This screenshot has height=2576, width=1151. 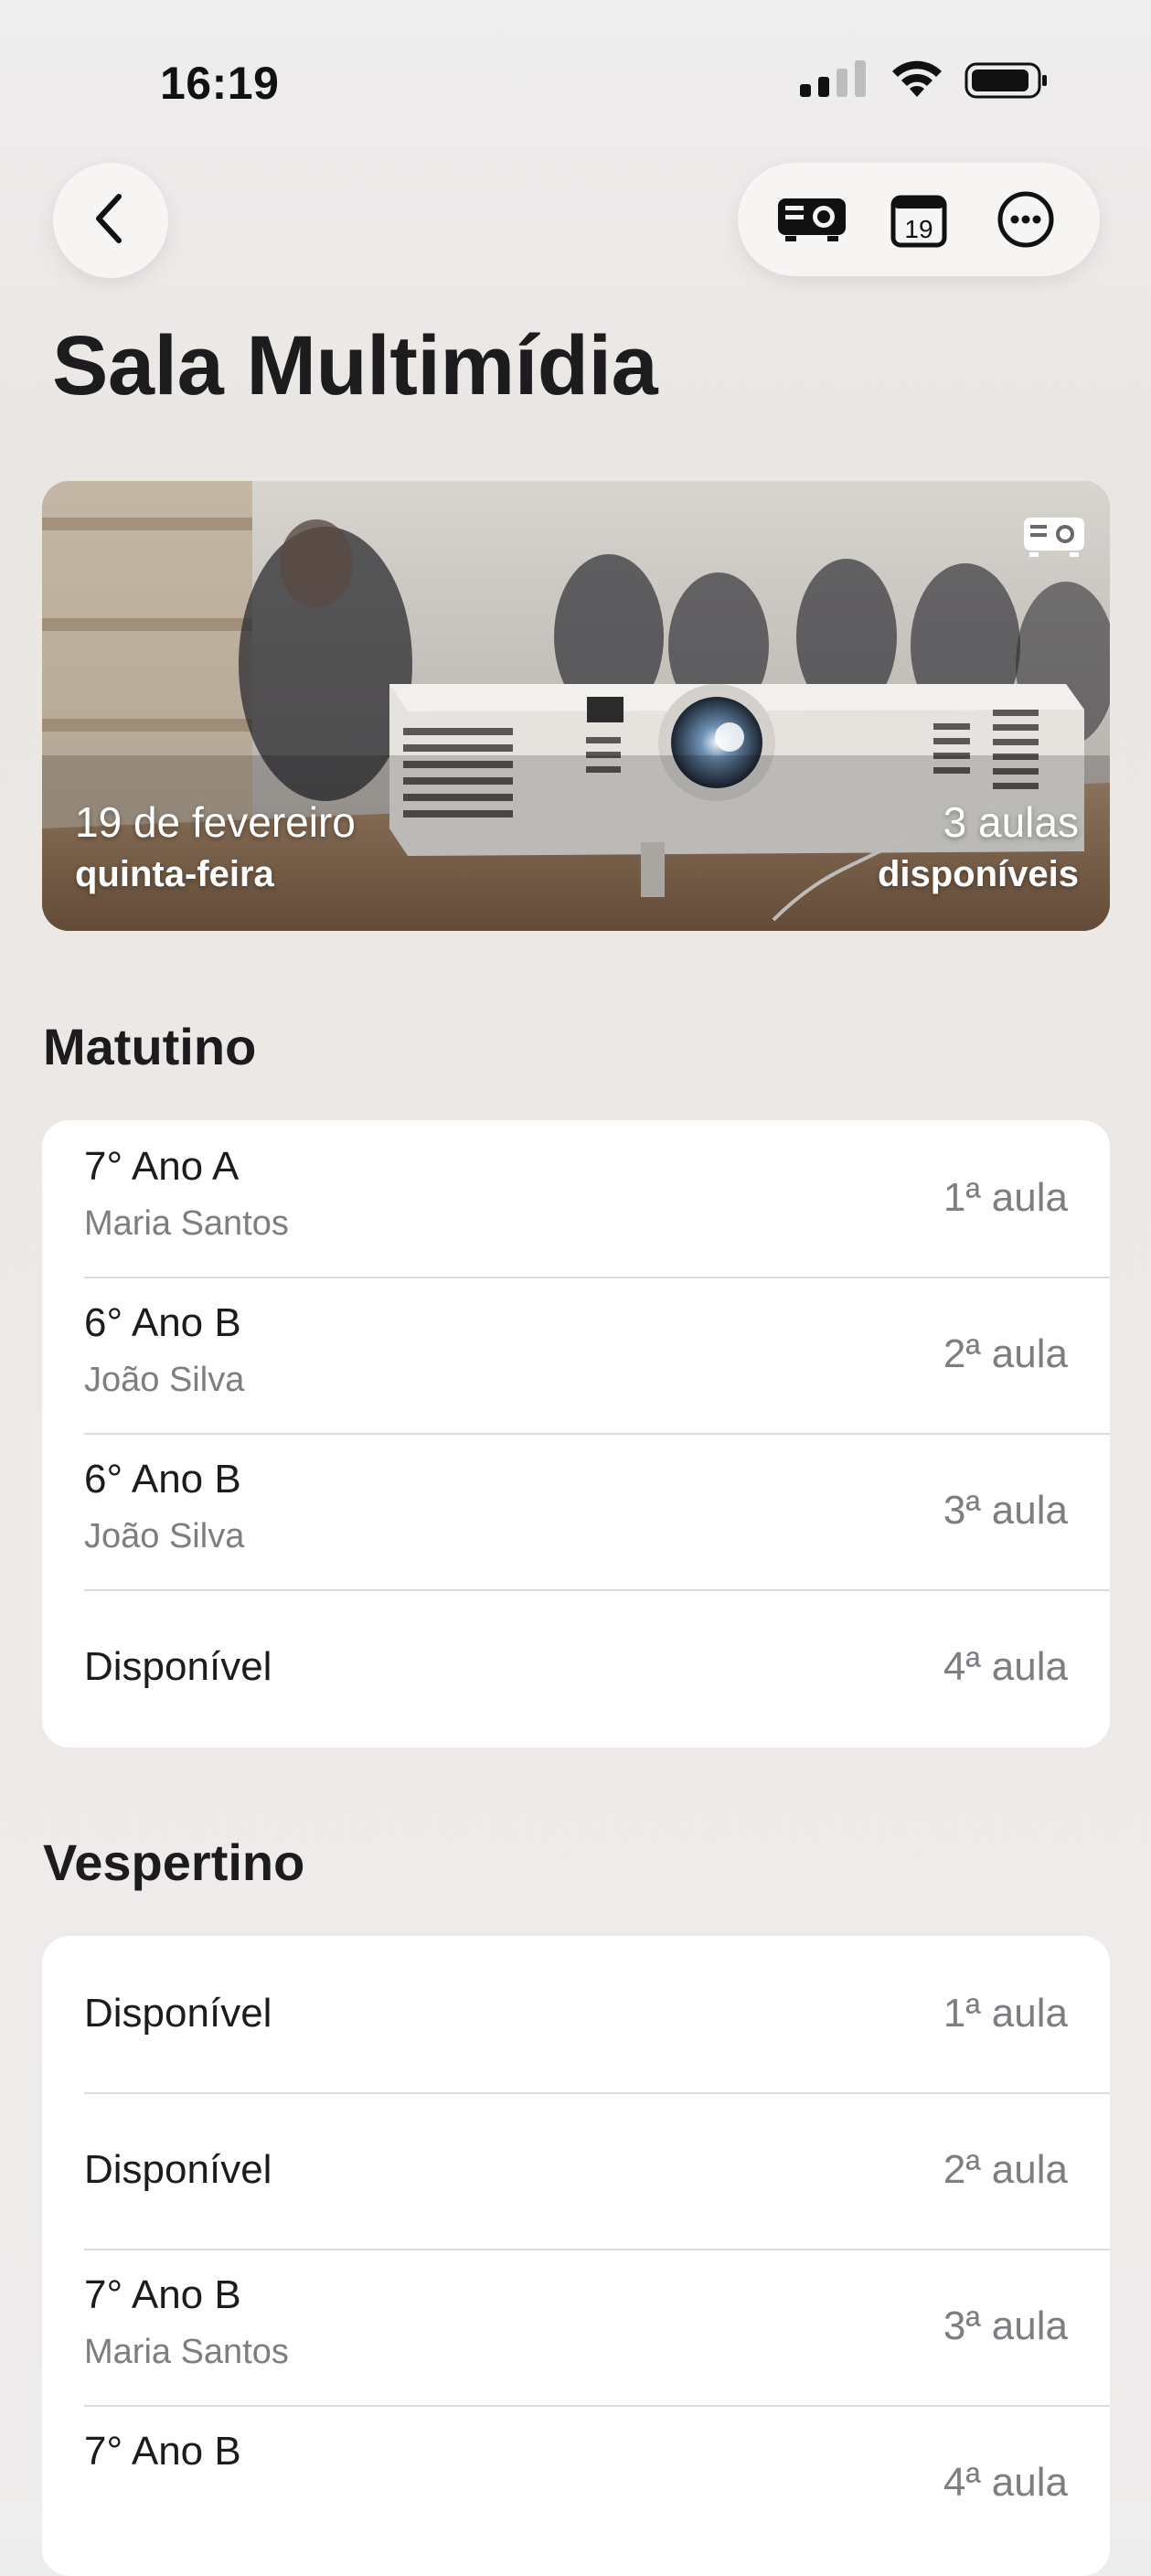 I want to click on cellular-signal-icon, so click(x=834, y=82).